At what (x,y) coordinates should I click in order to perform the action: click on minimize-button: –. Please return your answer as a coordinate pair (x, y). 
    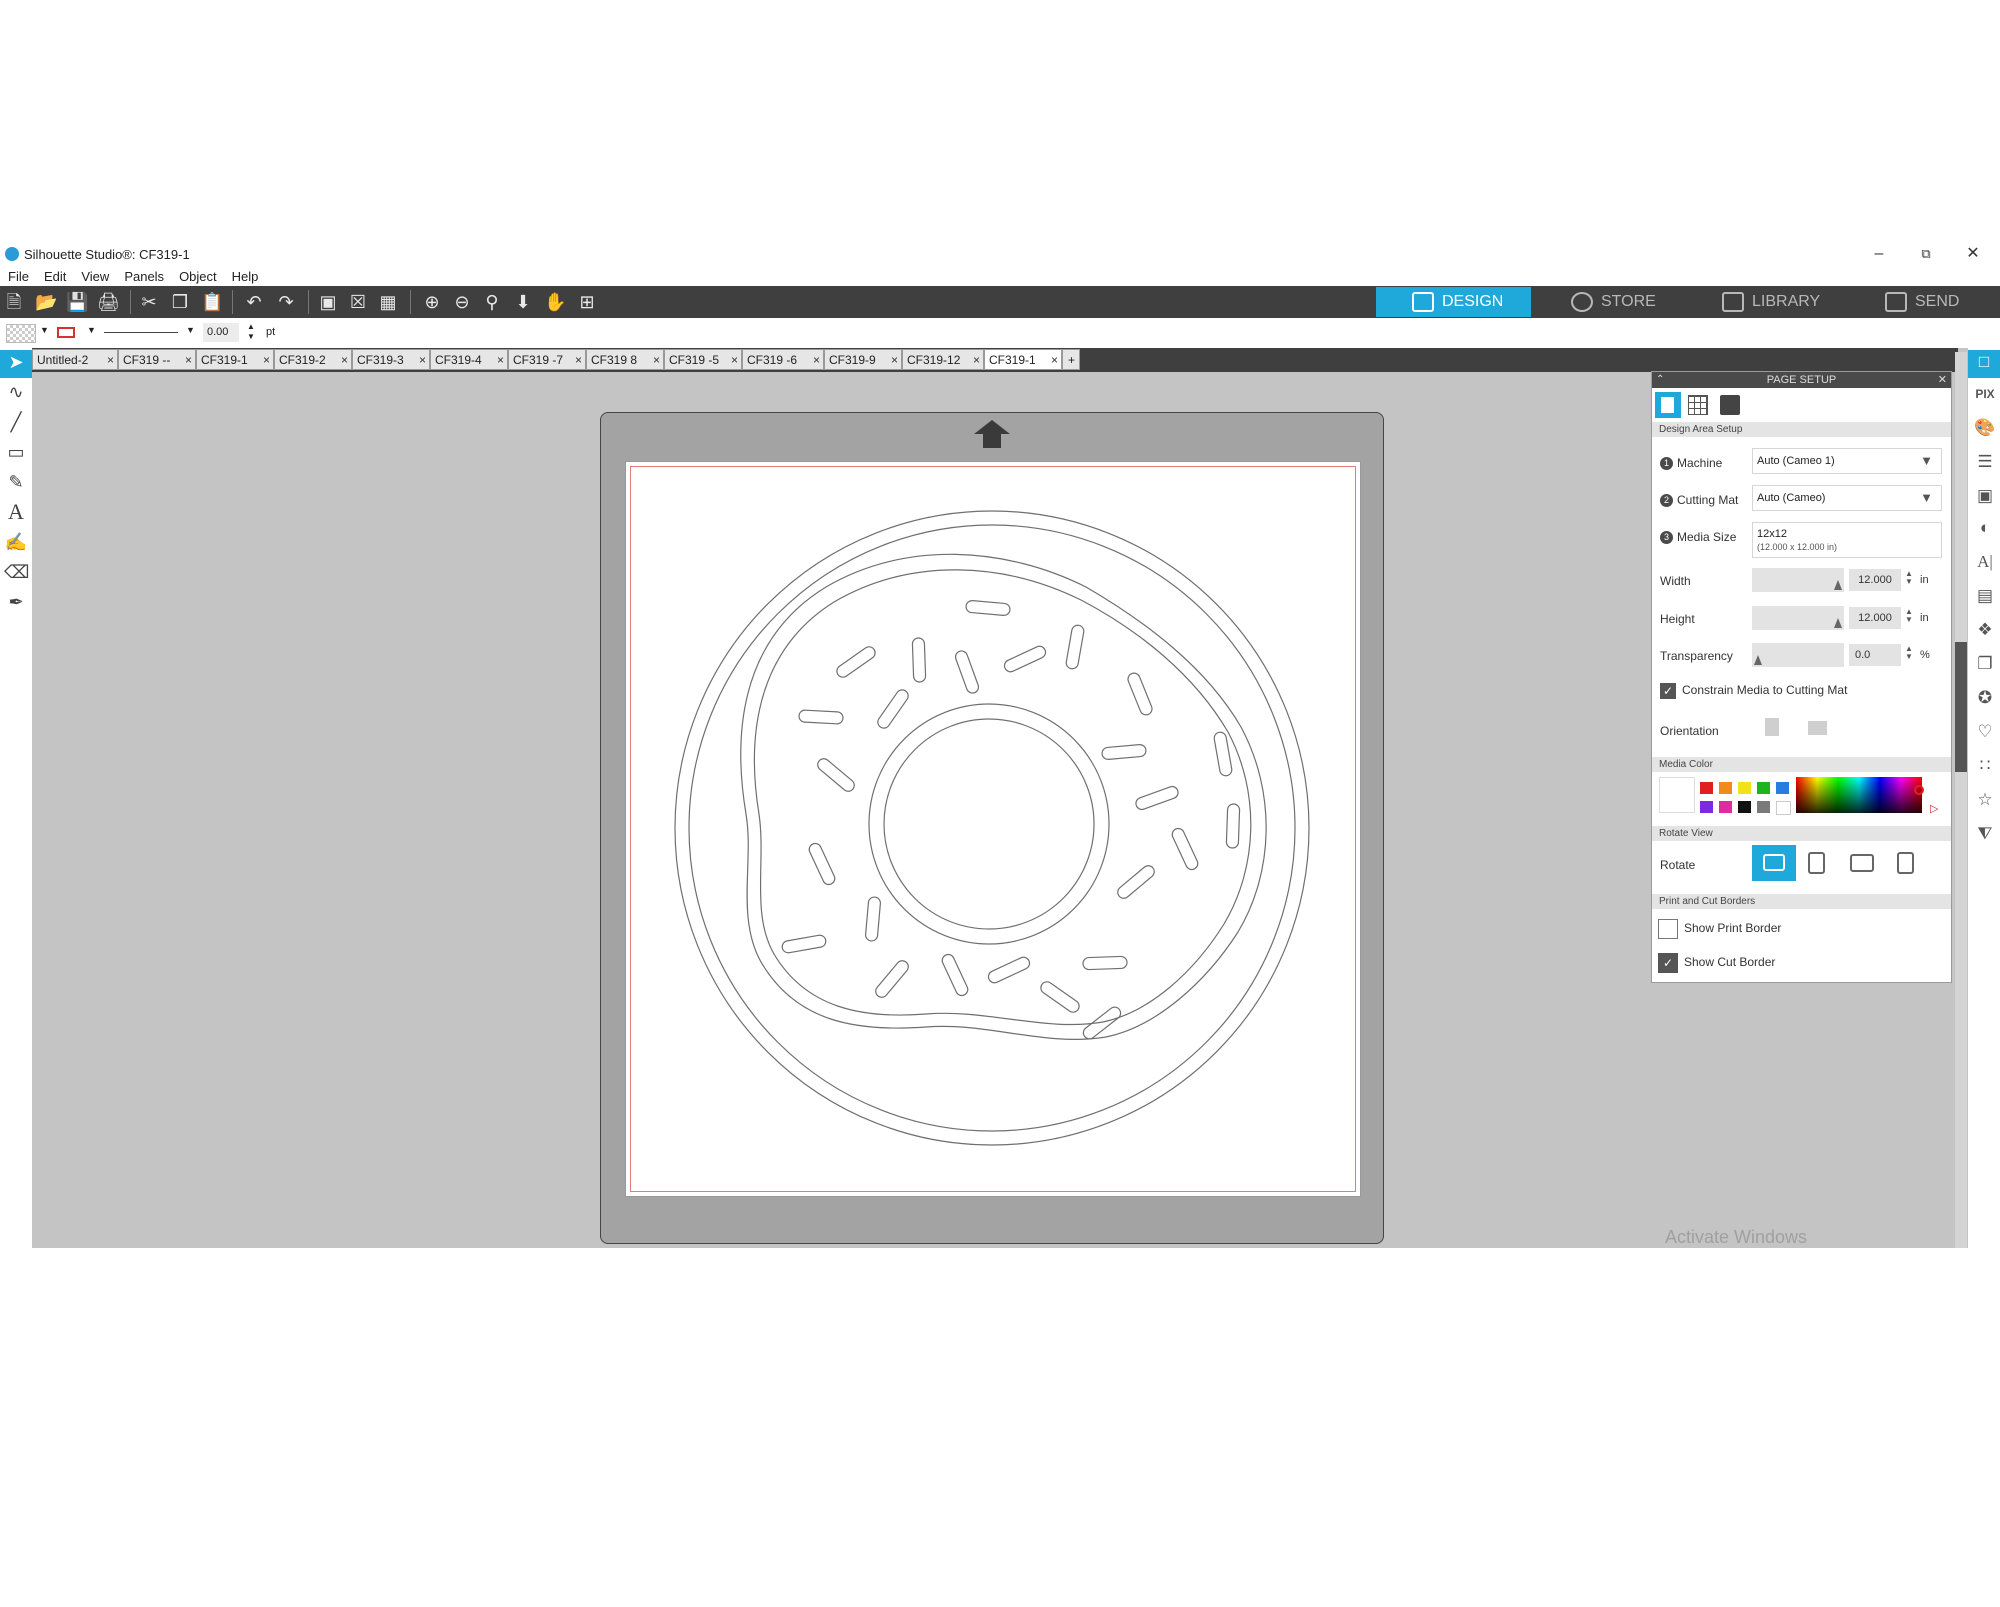
    Looking at the image, I should click on (1879, 254).